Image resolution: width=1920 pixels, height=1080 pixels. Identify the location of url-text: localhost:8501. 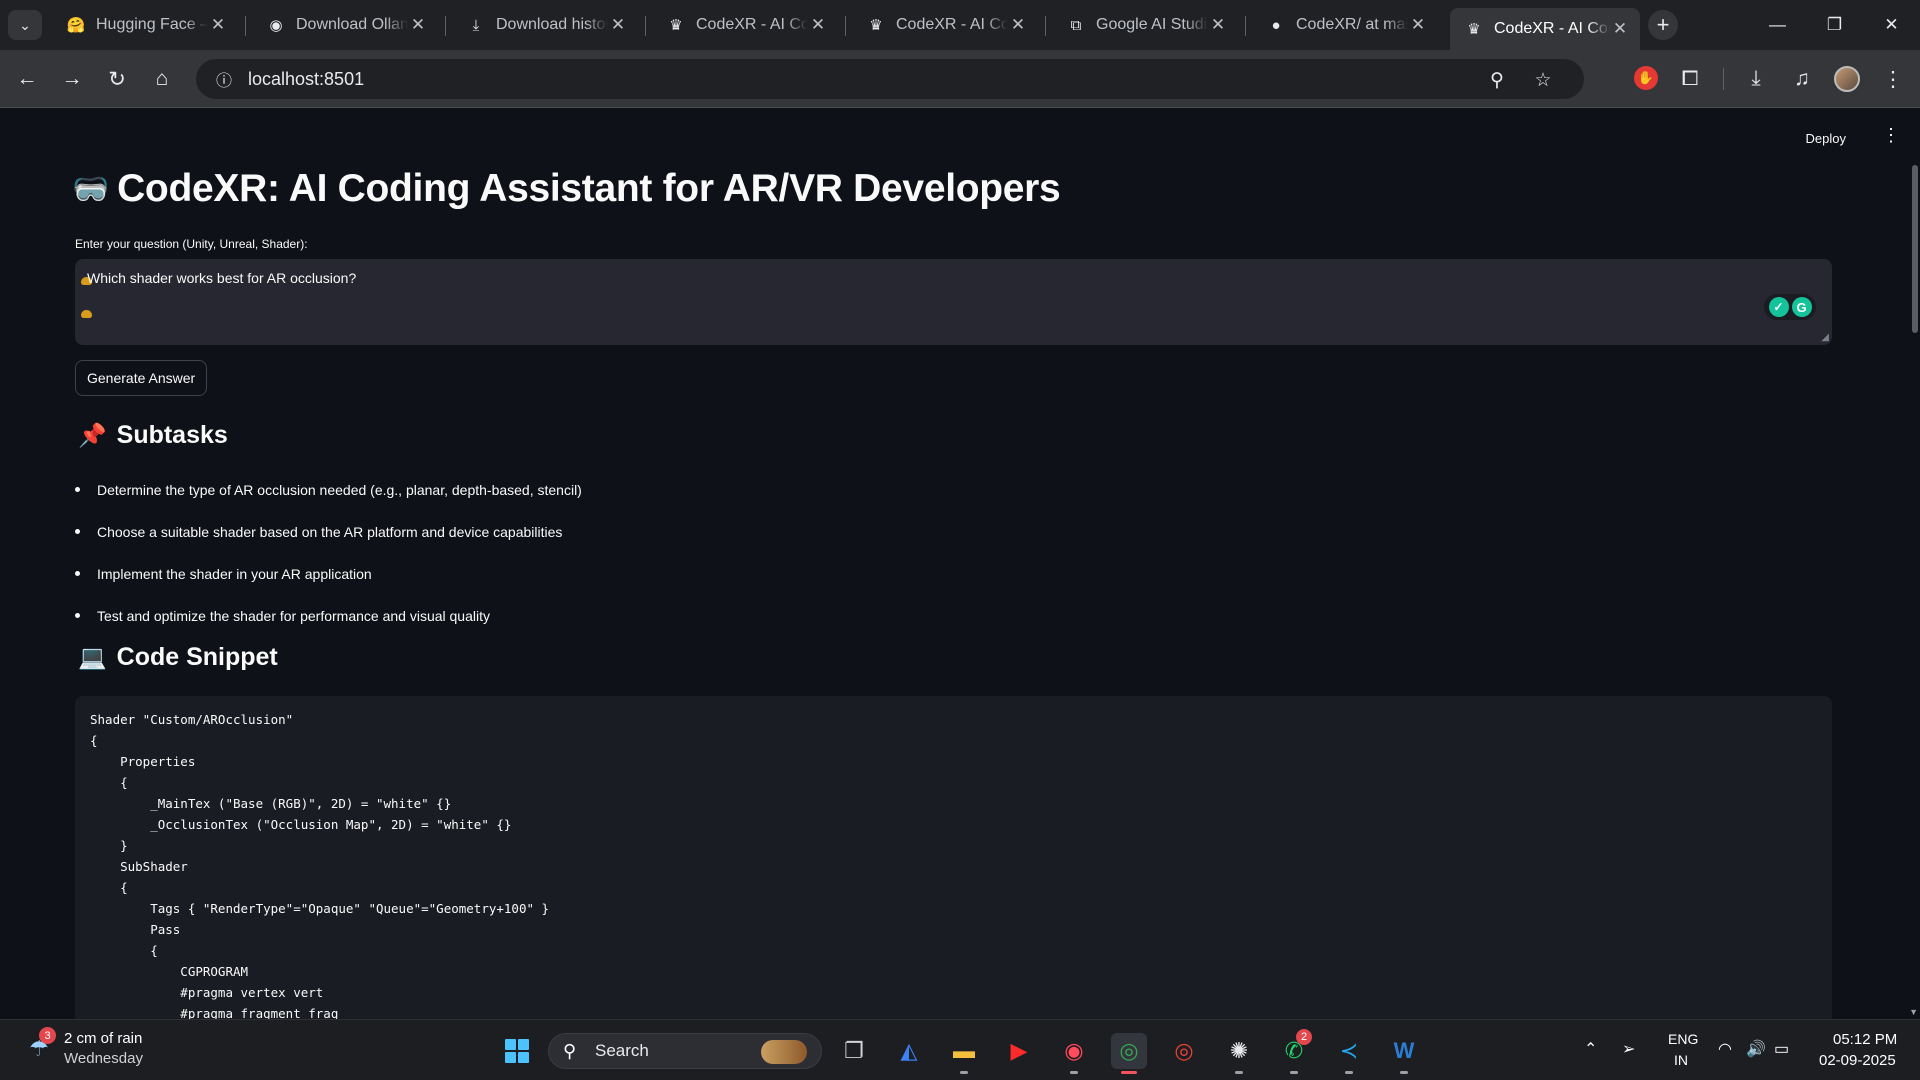
(306, 79).